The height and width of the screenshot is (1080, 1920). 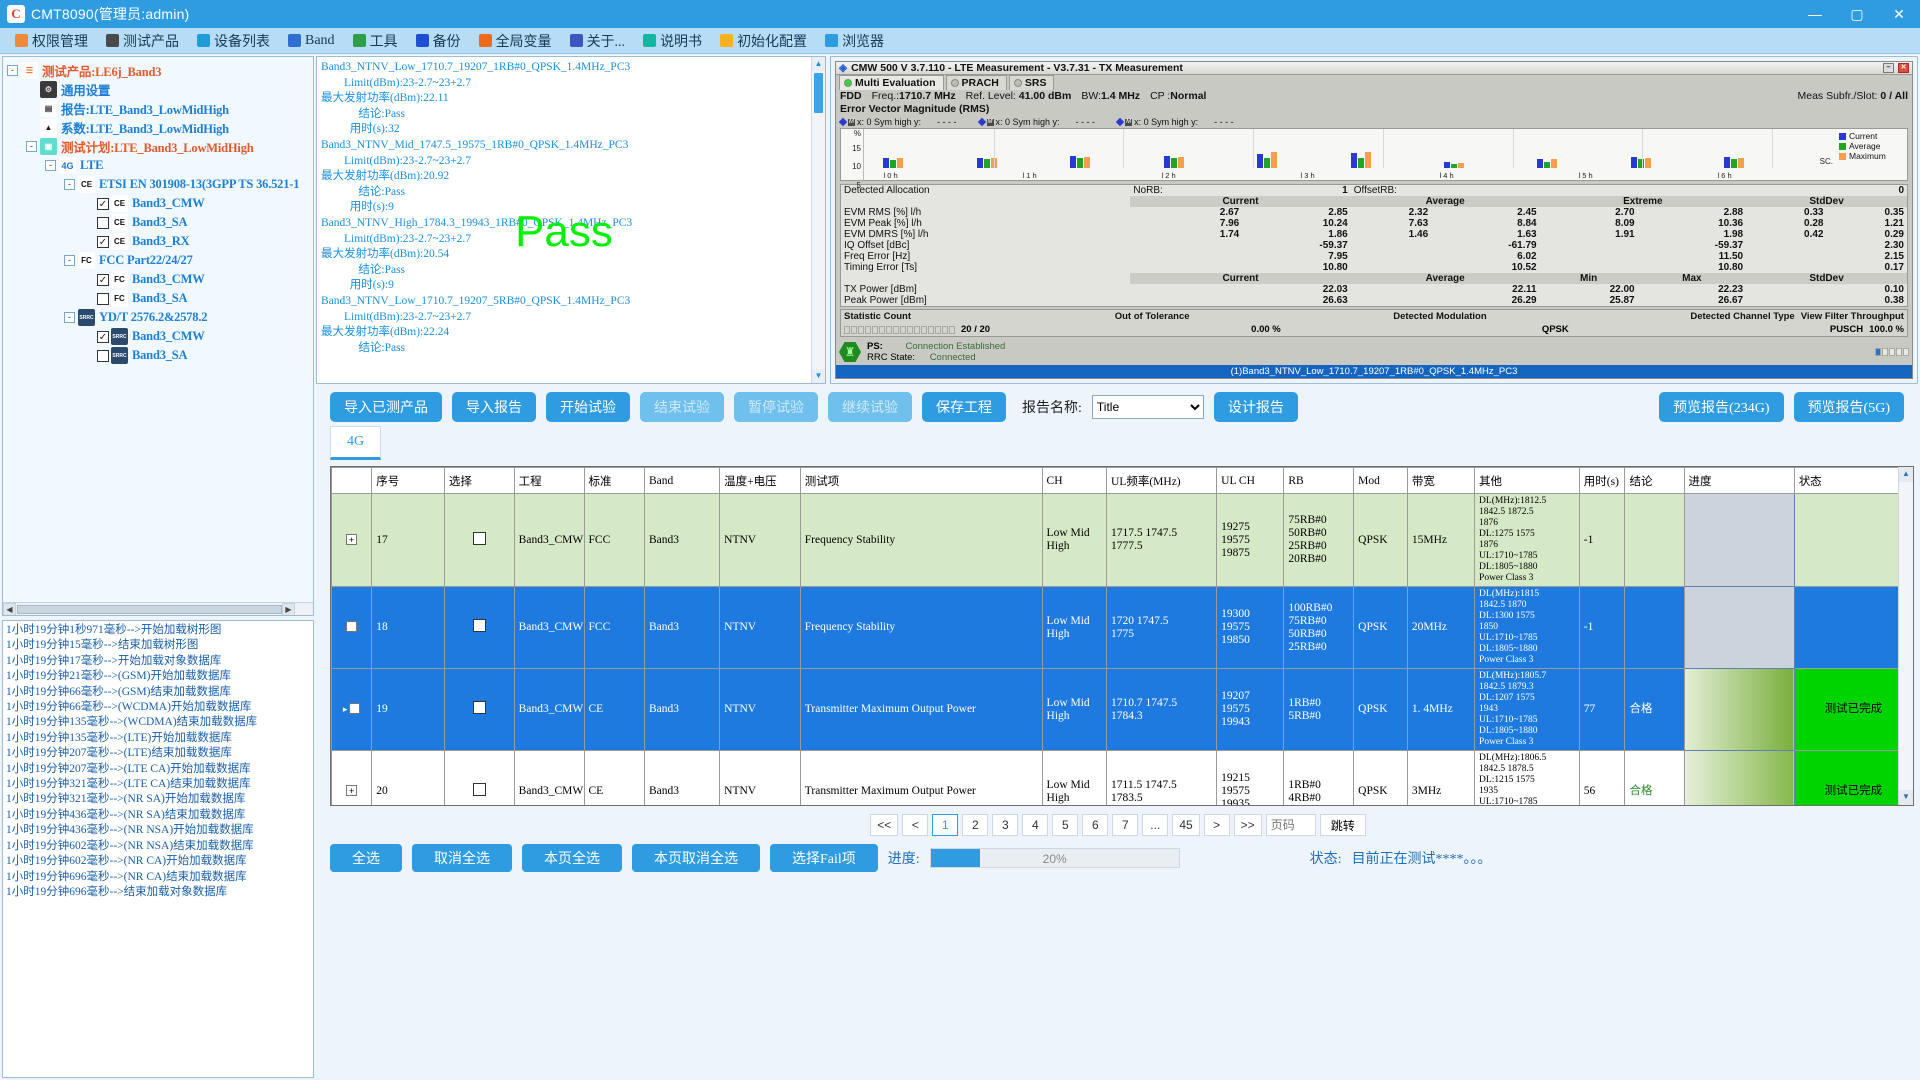 I want to click on grid-scroll-up-arrow: ▲, so click(x=1906, y=474).